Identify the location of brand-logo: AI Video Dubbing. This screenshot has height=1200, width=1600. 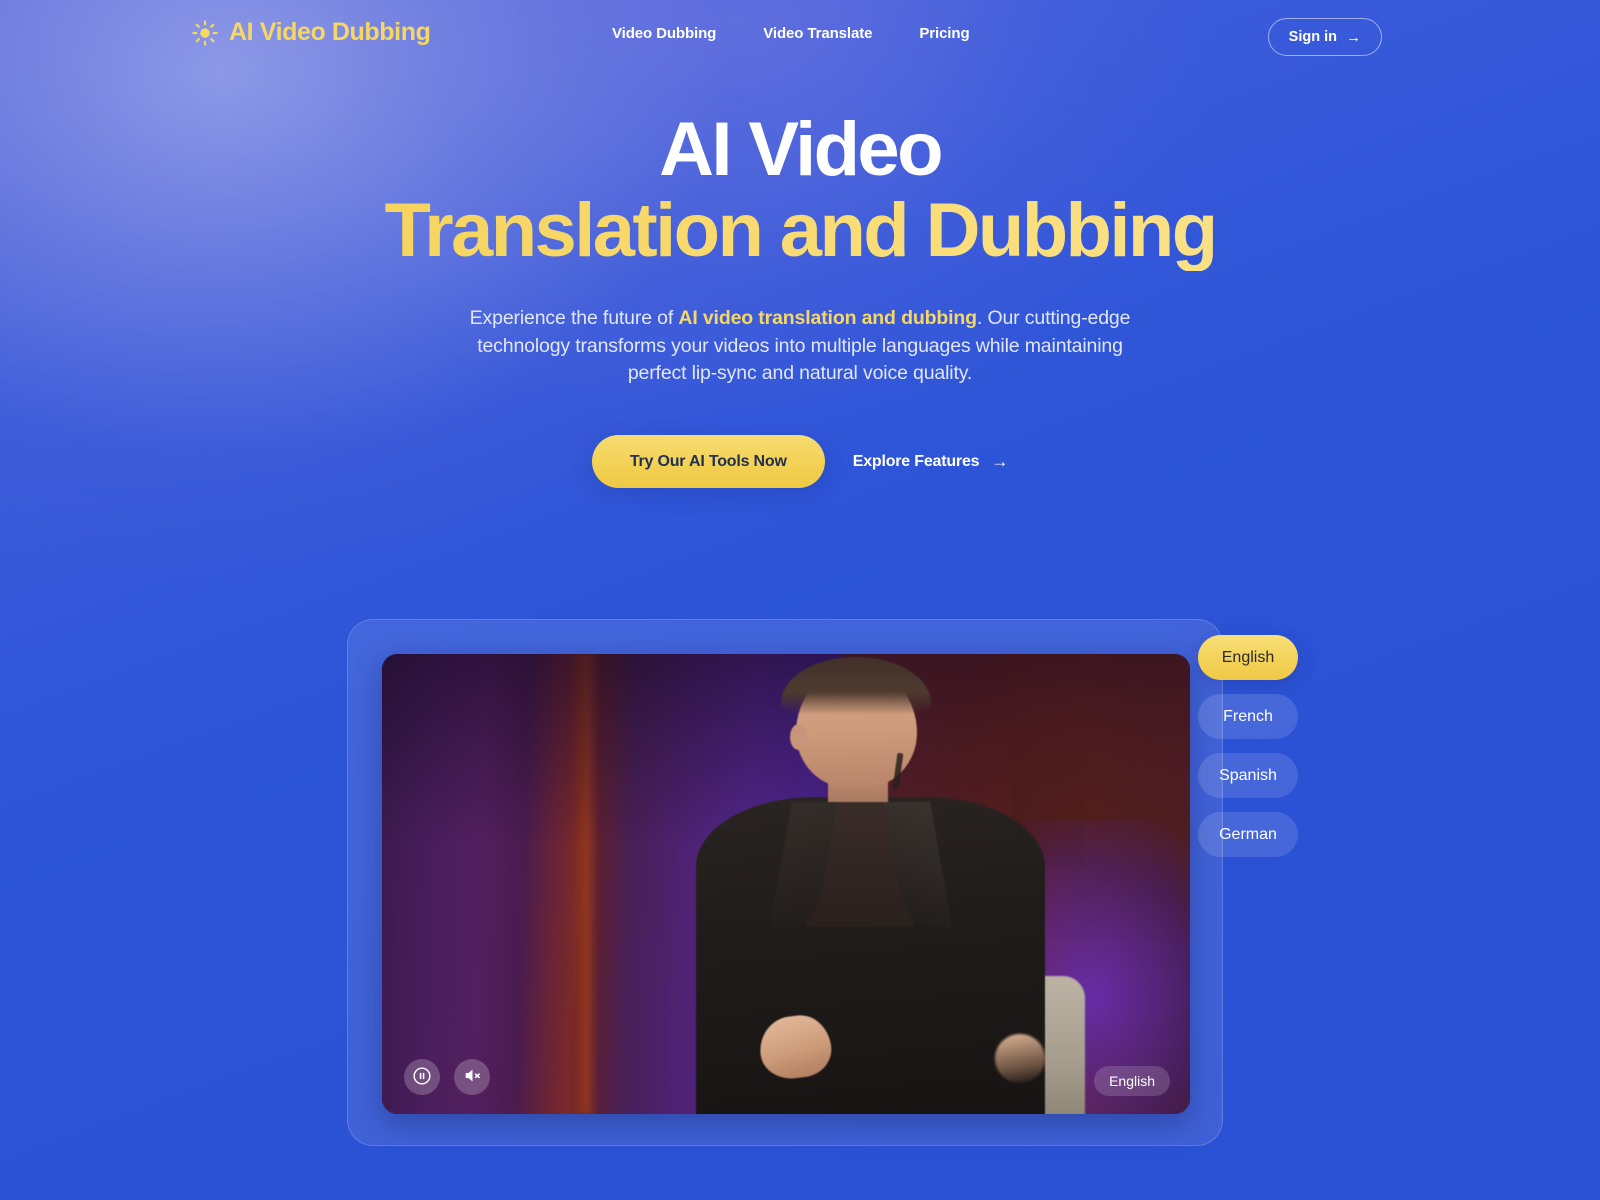
(311, 32).